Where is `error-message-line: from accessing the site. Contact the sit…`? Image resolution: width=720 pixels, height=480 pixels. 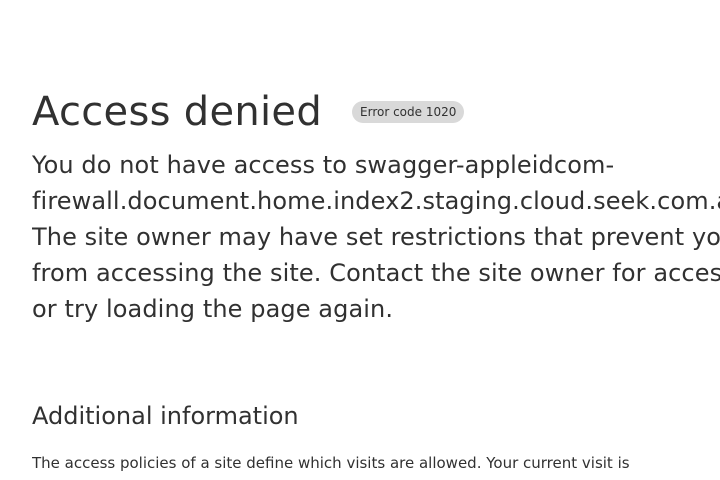
error-message-line: from accessing the site. Contact the sit… is located at coordinates (376, 273).